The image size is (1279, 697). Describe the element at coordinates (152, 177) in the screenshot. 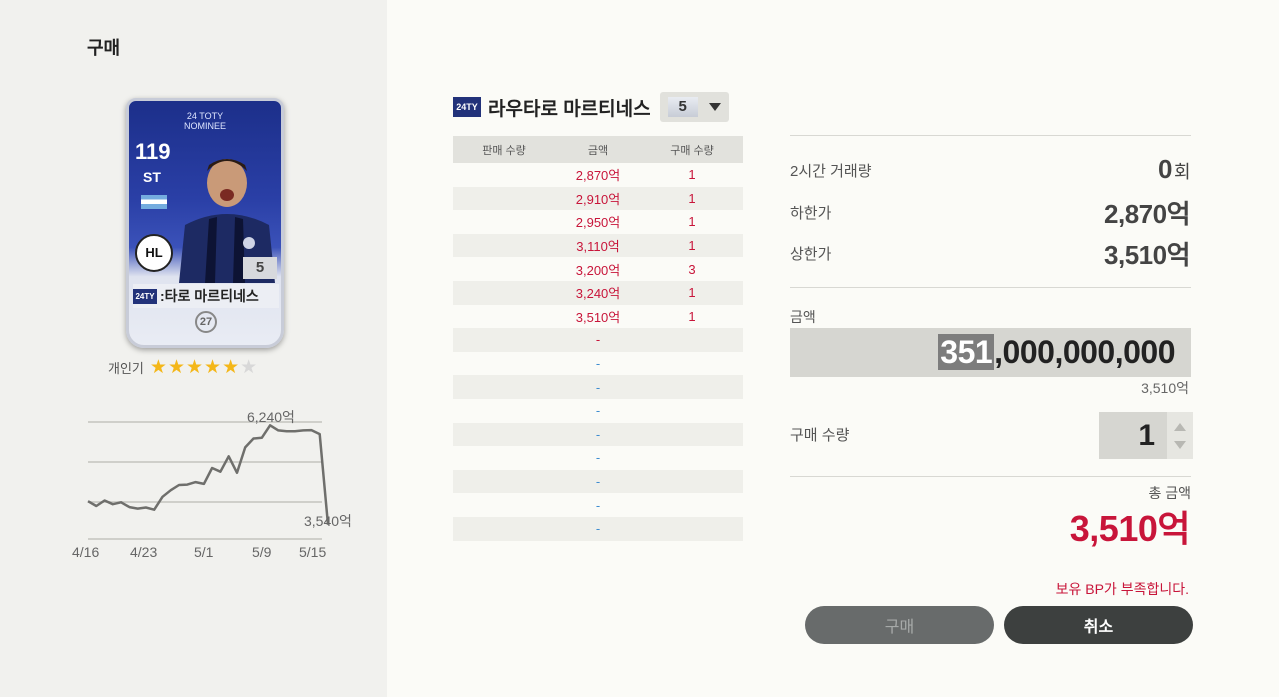

I see `card-position: ST` at that location.